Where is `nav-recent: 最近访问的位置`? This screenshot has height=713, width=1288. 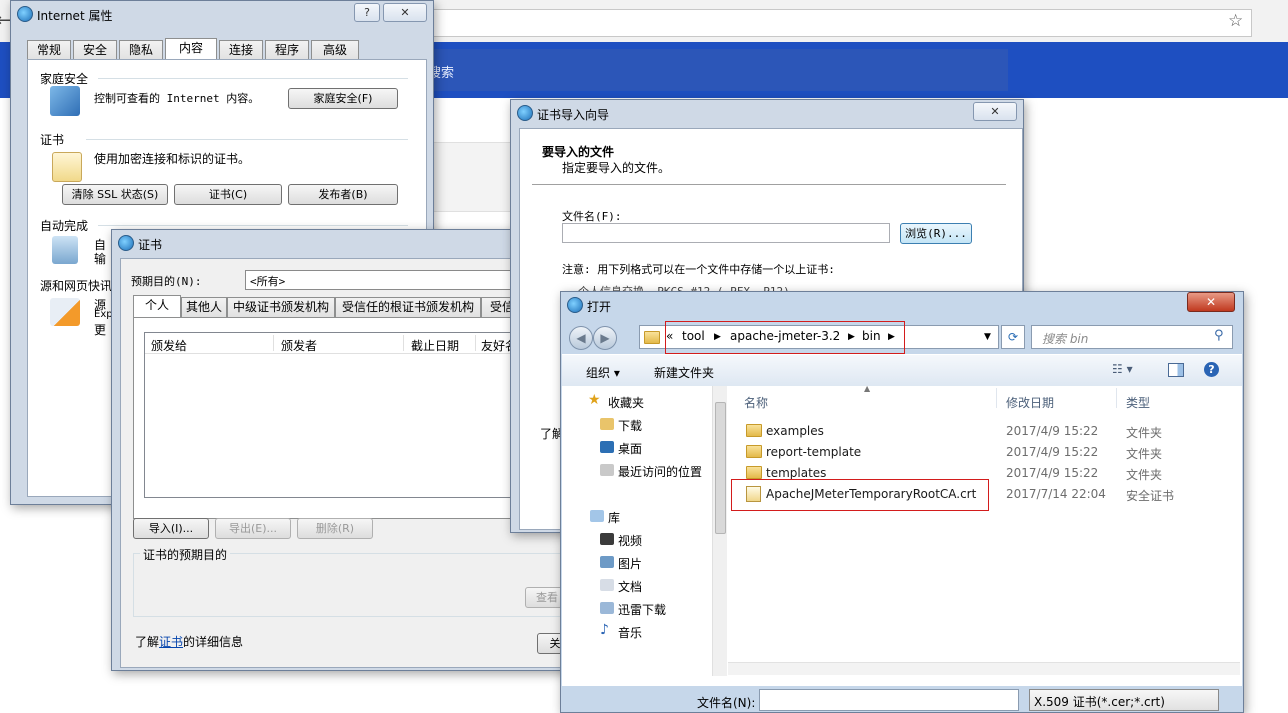 nav-recent: 最近访问的位置 is located at coordinates (660, 471).